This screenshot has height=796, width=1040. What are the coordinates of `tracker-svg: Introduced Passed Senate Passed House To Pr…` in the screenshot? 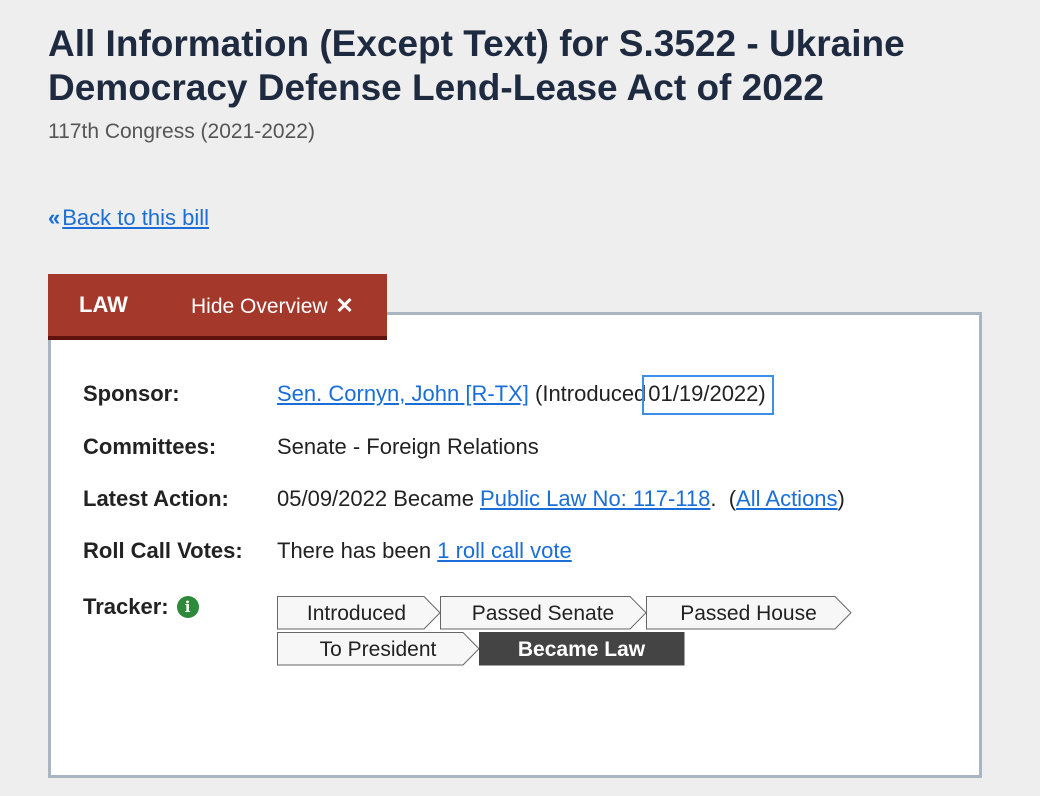 It's located at (564, 631).